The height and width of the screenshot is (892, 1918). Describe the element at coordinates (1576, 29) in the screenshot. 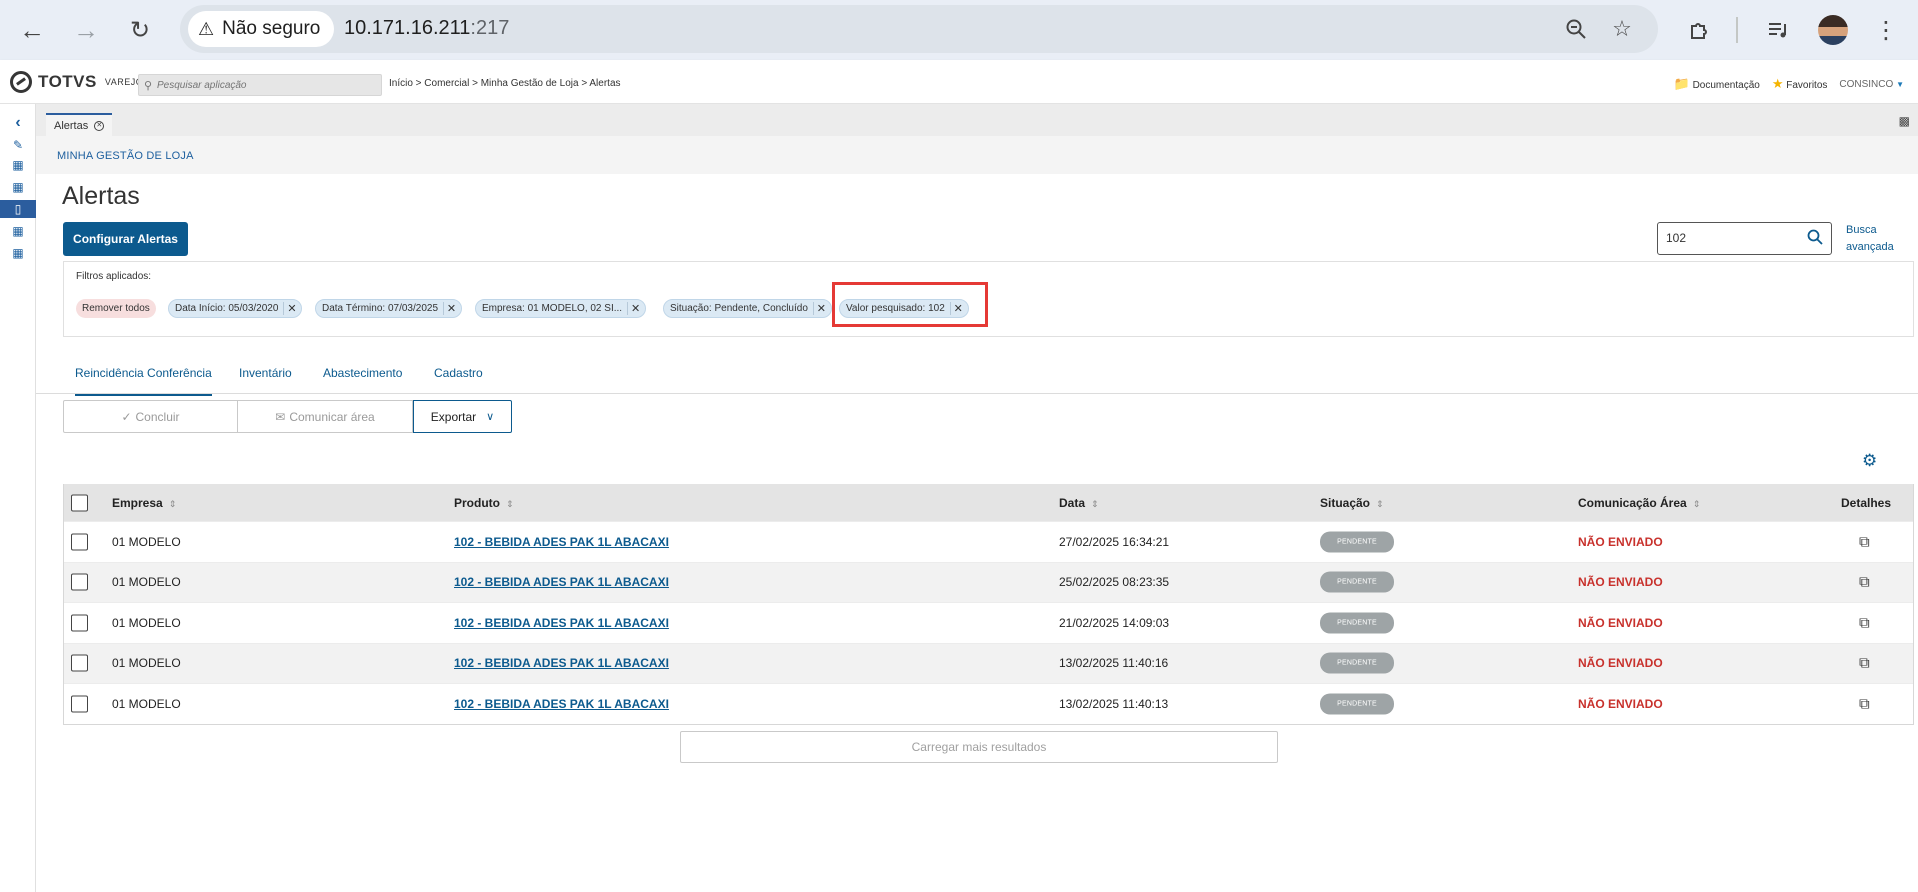

I see `zoom-out-icon` at that location.